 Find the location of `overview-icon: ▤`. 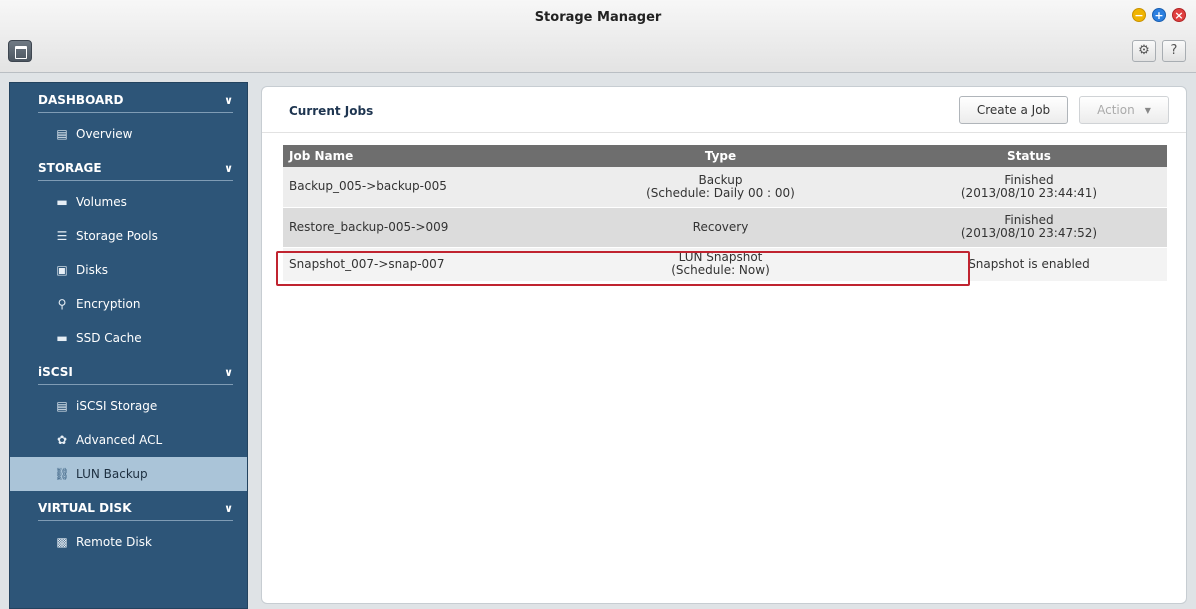

overview-icon: ▤ is located at coordinates (62, 134).